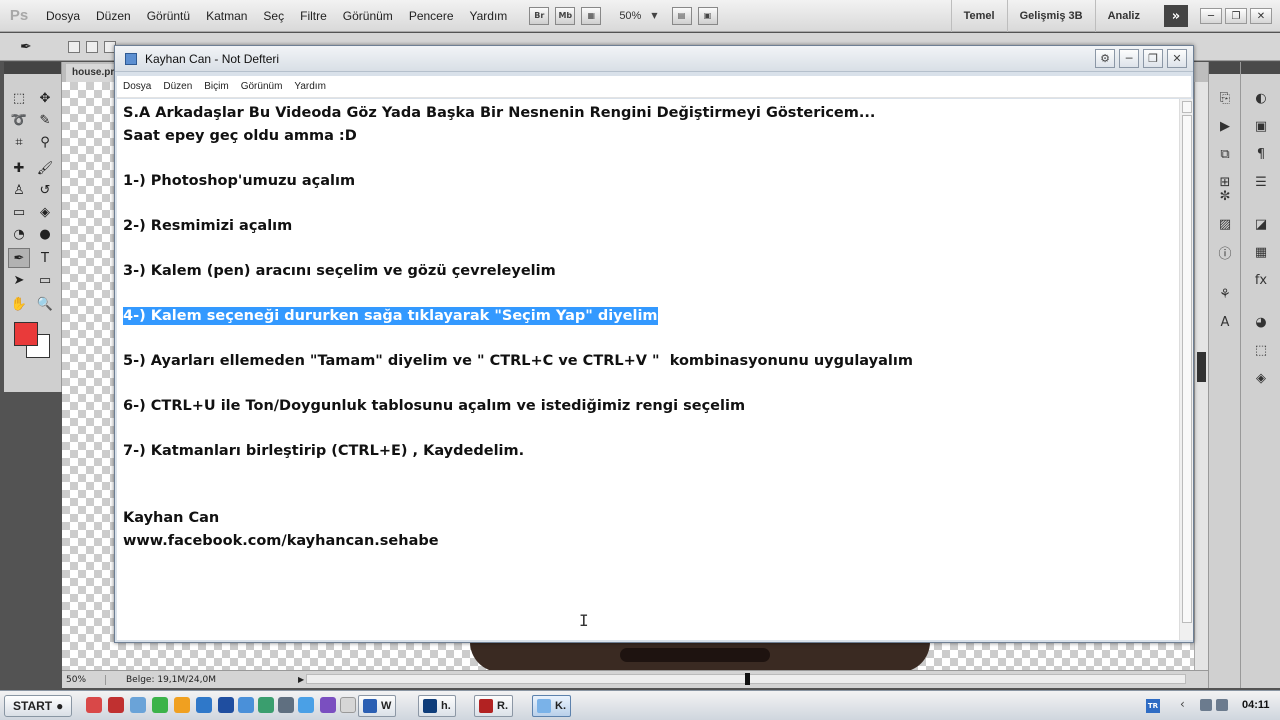  What do you see at coordinates (84, 679) in the screenshot?
I see `status-zoom: 50%` at bounding box center [84, 679].